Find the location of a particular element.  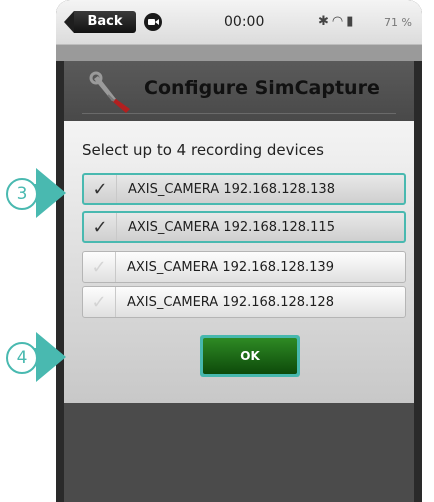

ok-button-label: OK is located at coordinates (250, 356).